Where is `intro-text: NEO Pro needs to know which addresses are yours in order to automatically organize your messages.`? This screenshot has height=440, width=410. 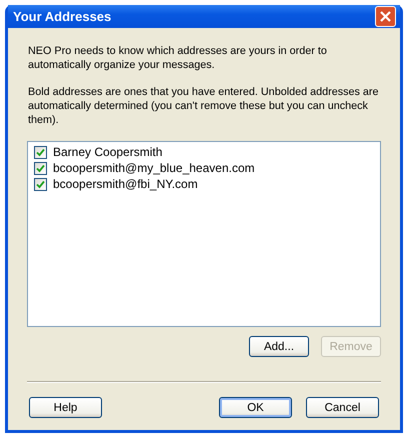 intro-text: NEO Pro needs to know which addresses are yours in order to automatically organize your messages. is located at coordinates (178, 58).